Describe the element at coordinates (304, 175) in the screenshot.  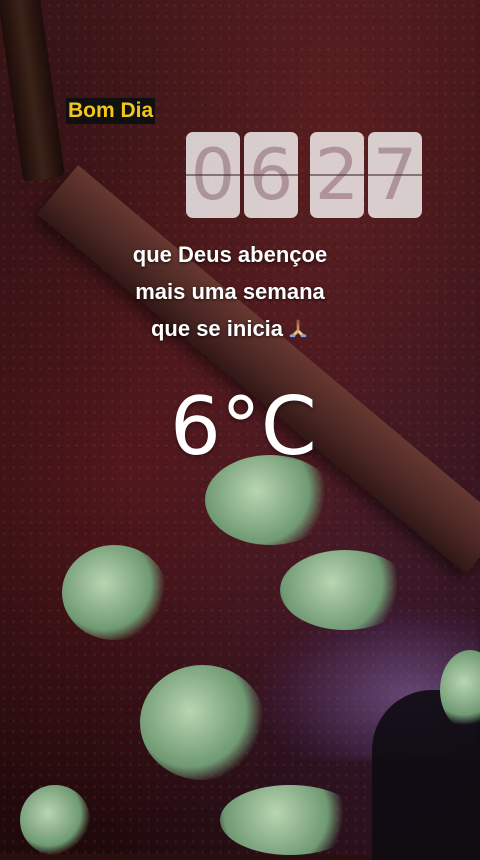
I see `flip-clock-sticker: 0 6 2 7` at that location.